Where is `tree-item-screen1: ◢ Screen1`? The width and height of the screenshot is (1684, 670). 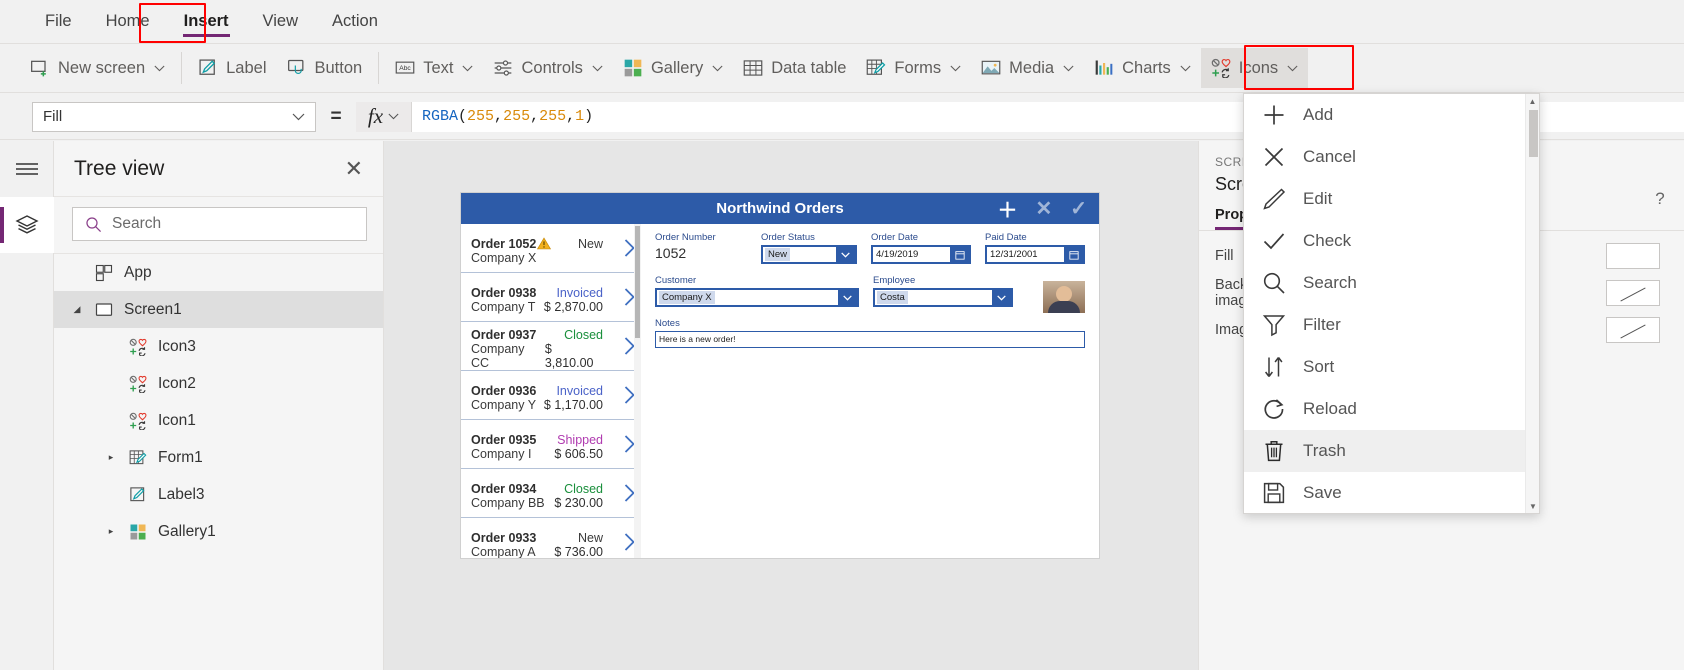 tree-item-screen1: ◢ Screen1 is located at coordinates (218, 309).